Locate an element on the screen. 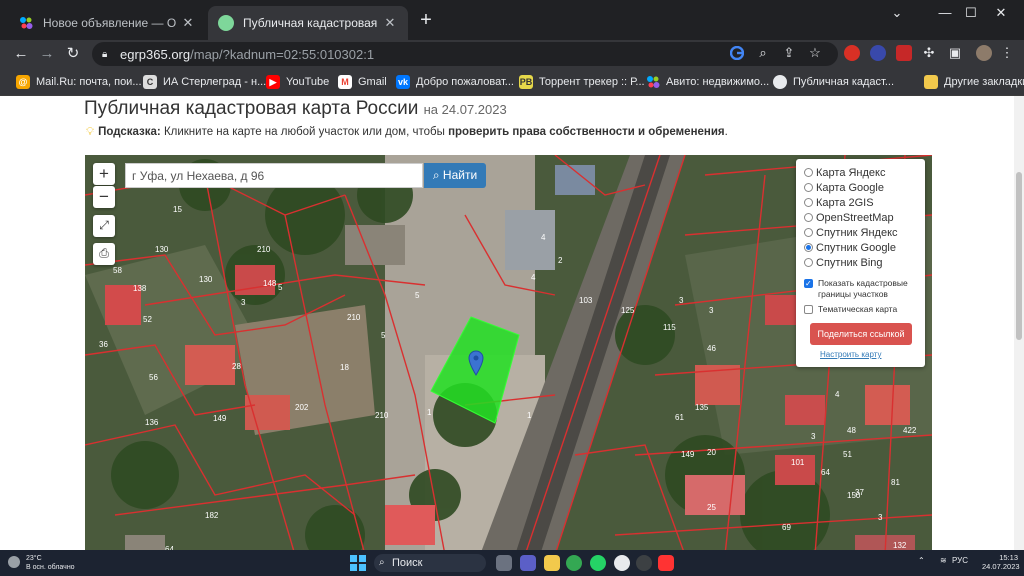 Image resolution: width=1024 pixels, height=576 pixels. reload-icon: ↻ is located at coordinates (73, 54).